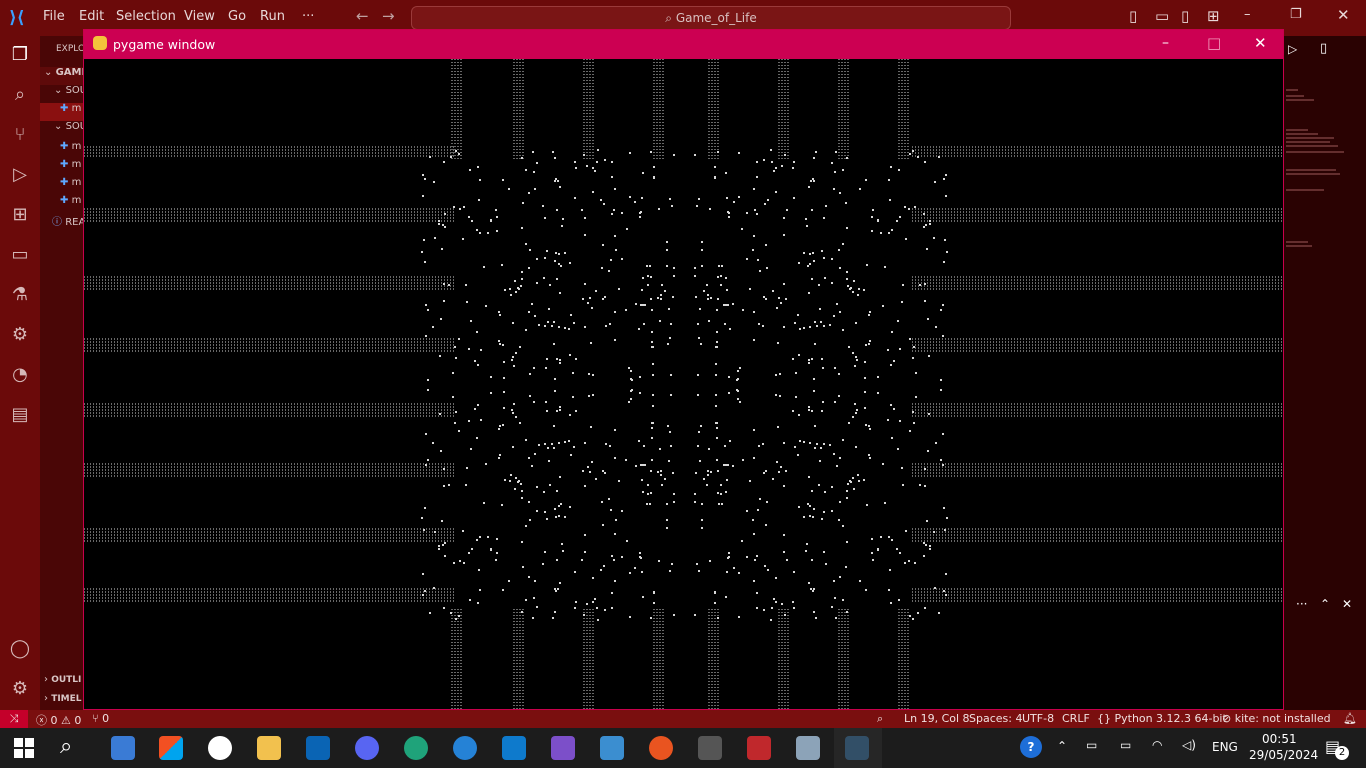 The height and width of the screenshot is (768, 1366). I want to click on edge-beta-icon, so click(465, 748).